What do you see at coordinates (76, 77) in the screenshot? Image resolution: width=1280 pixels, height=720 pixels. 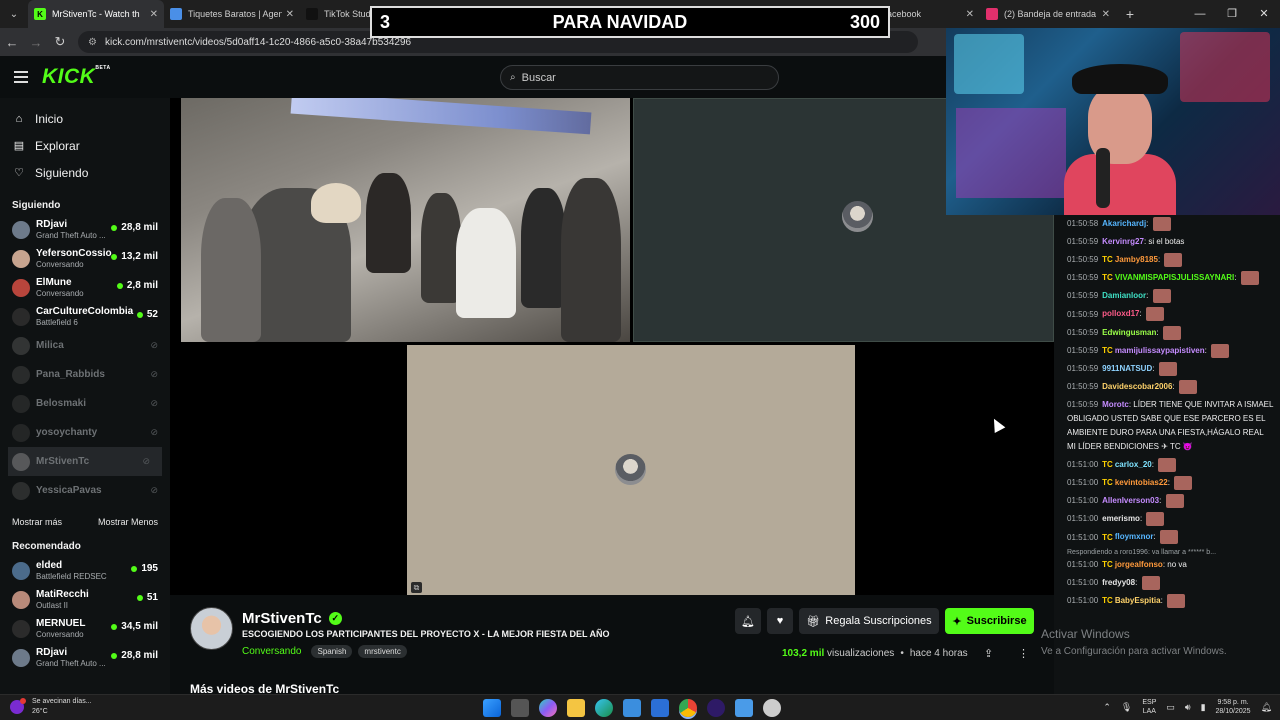 I see `kick-logo: KICKBETA` at bounding box center [76, 77].